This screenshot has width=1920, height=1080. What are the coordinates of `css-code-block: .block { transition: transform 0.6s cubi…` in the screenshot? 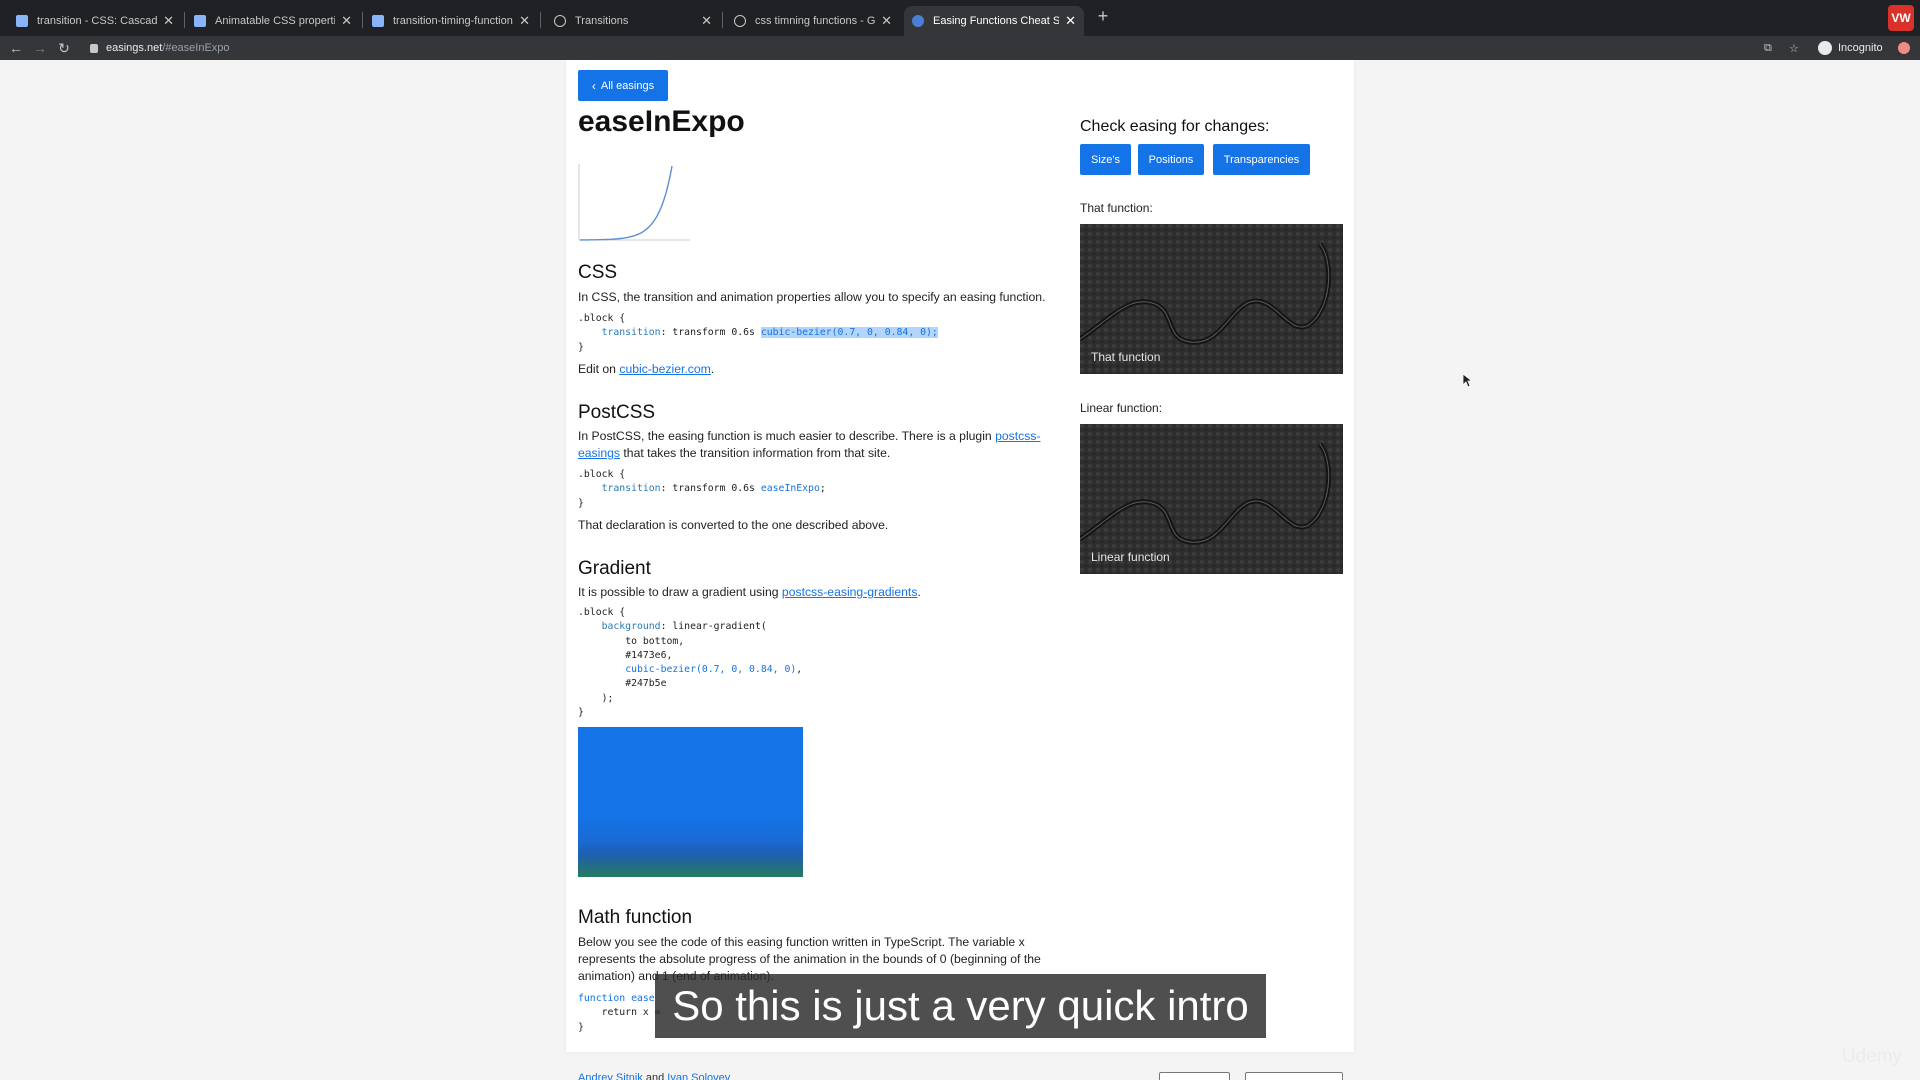 It's located at (758, 333).